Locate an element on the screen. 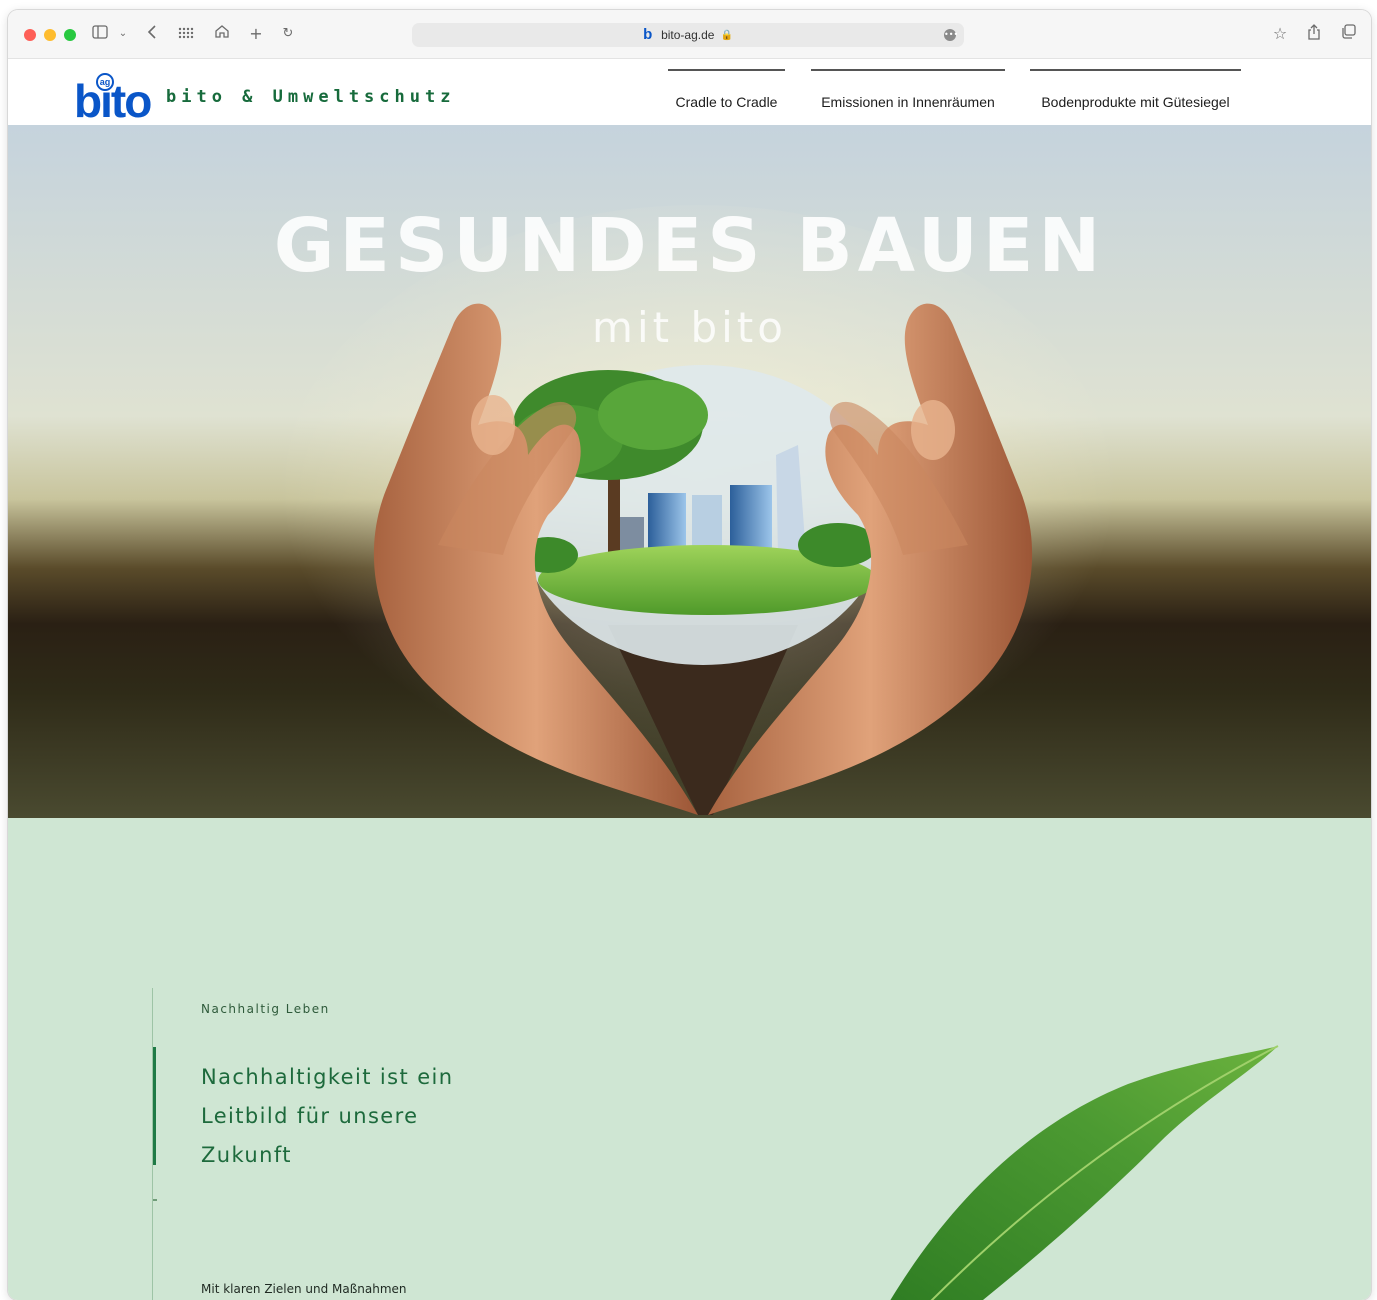 The height and width of the screenshot is (1300, 1377). divider-tick is located at coordinates (155, 1200).